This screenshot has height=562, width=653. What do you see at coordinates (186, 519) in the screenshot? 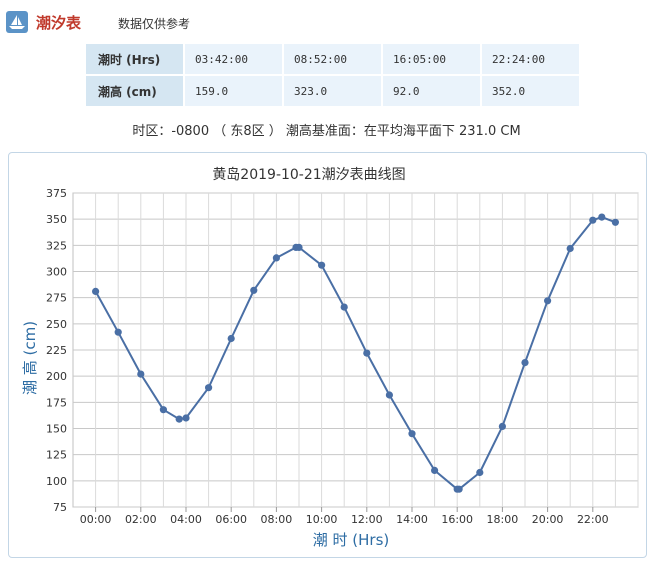
I see `x-tick-label: 04:00` at bounding box center [186, 519].